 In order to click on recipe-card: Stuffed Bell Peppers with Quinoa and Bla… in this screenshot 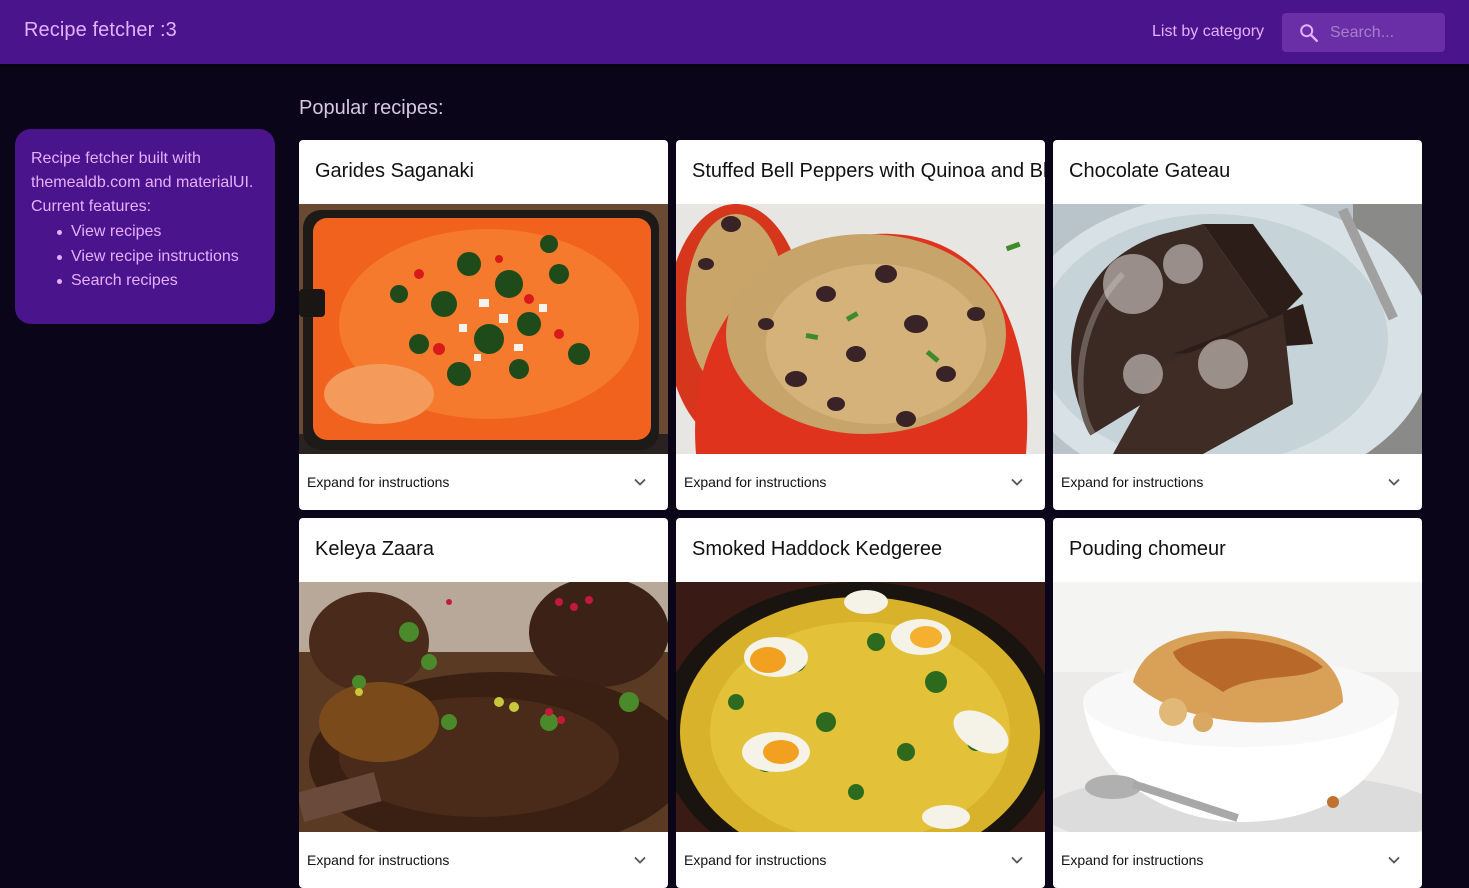, I will do `click(860, 325)`.